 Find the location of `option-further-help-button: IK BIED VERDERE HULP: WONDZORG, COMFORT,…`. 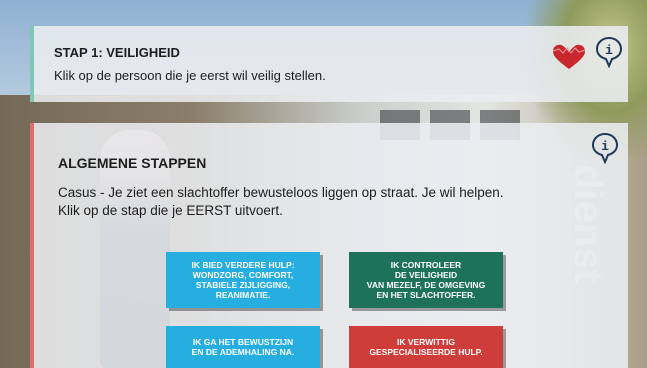

option-further-help-button: IK BIED VERDERE HULP: WONDZORG, COMFORT,… is located at coordinates (243, 280).